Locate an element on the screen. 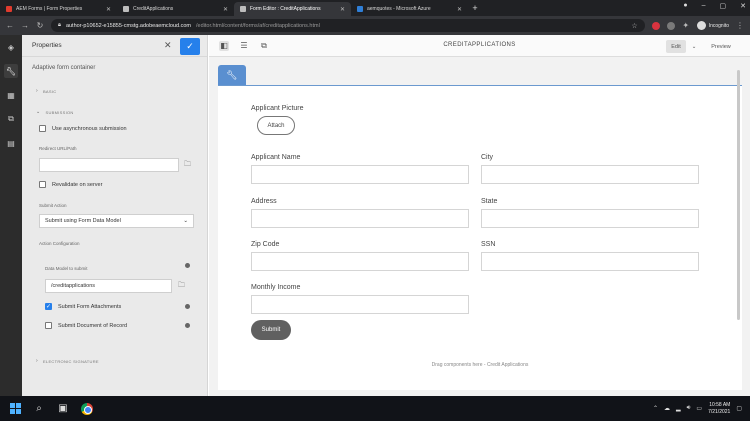  tab-search-icon: ● is located at coordinates (685, 6).